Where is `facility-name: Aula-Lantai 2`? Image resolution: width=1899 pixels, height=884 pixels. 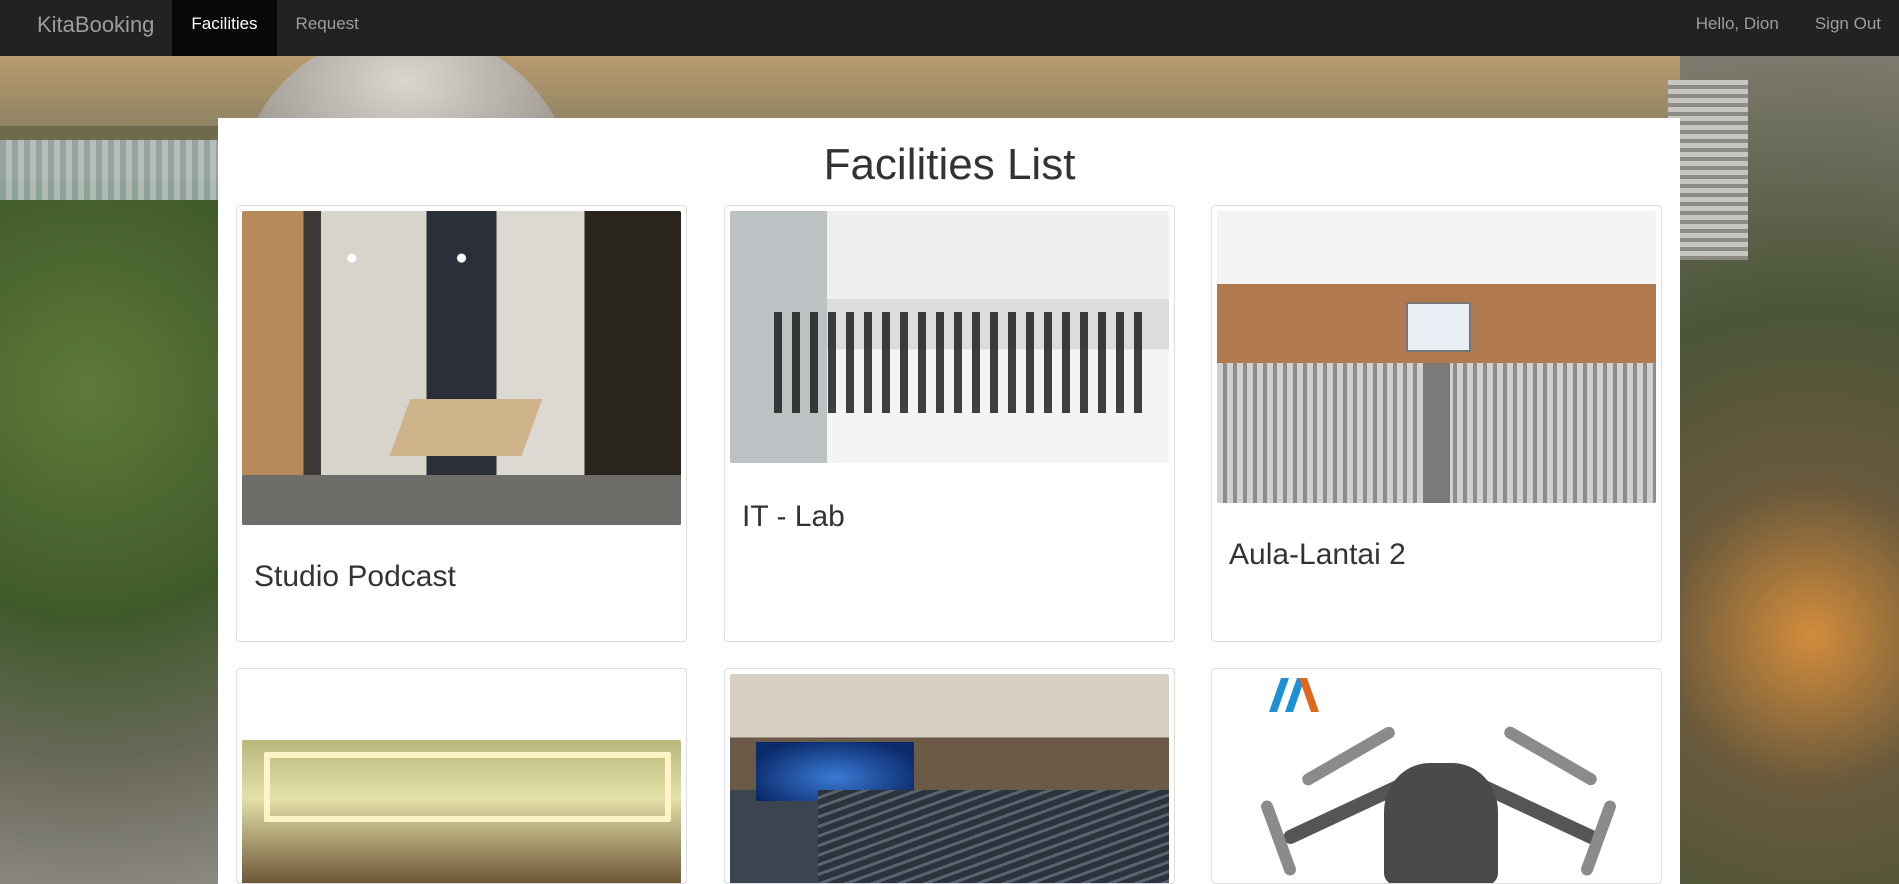
facility-name: Aula-Lantai 2 is located at coordinates (1317, 554).